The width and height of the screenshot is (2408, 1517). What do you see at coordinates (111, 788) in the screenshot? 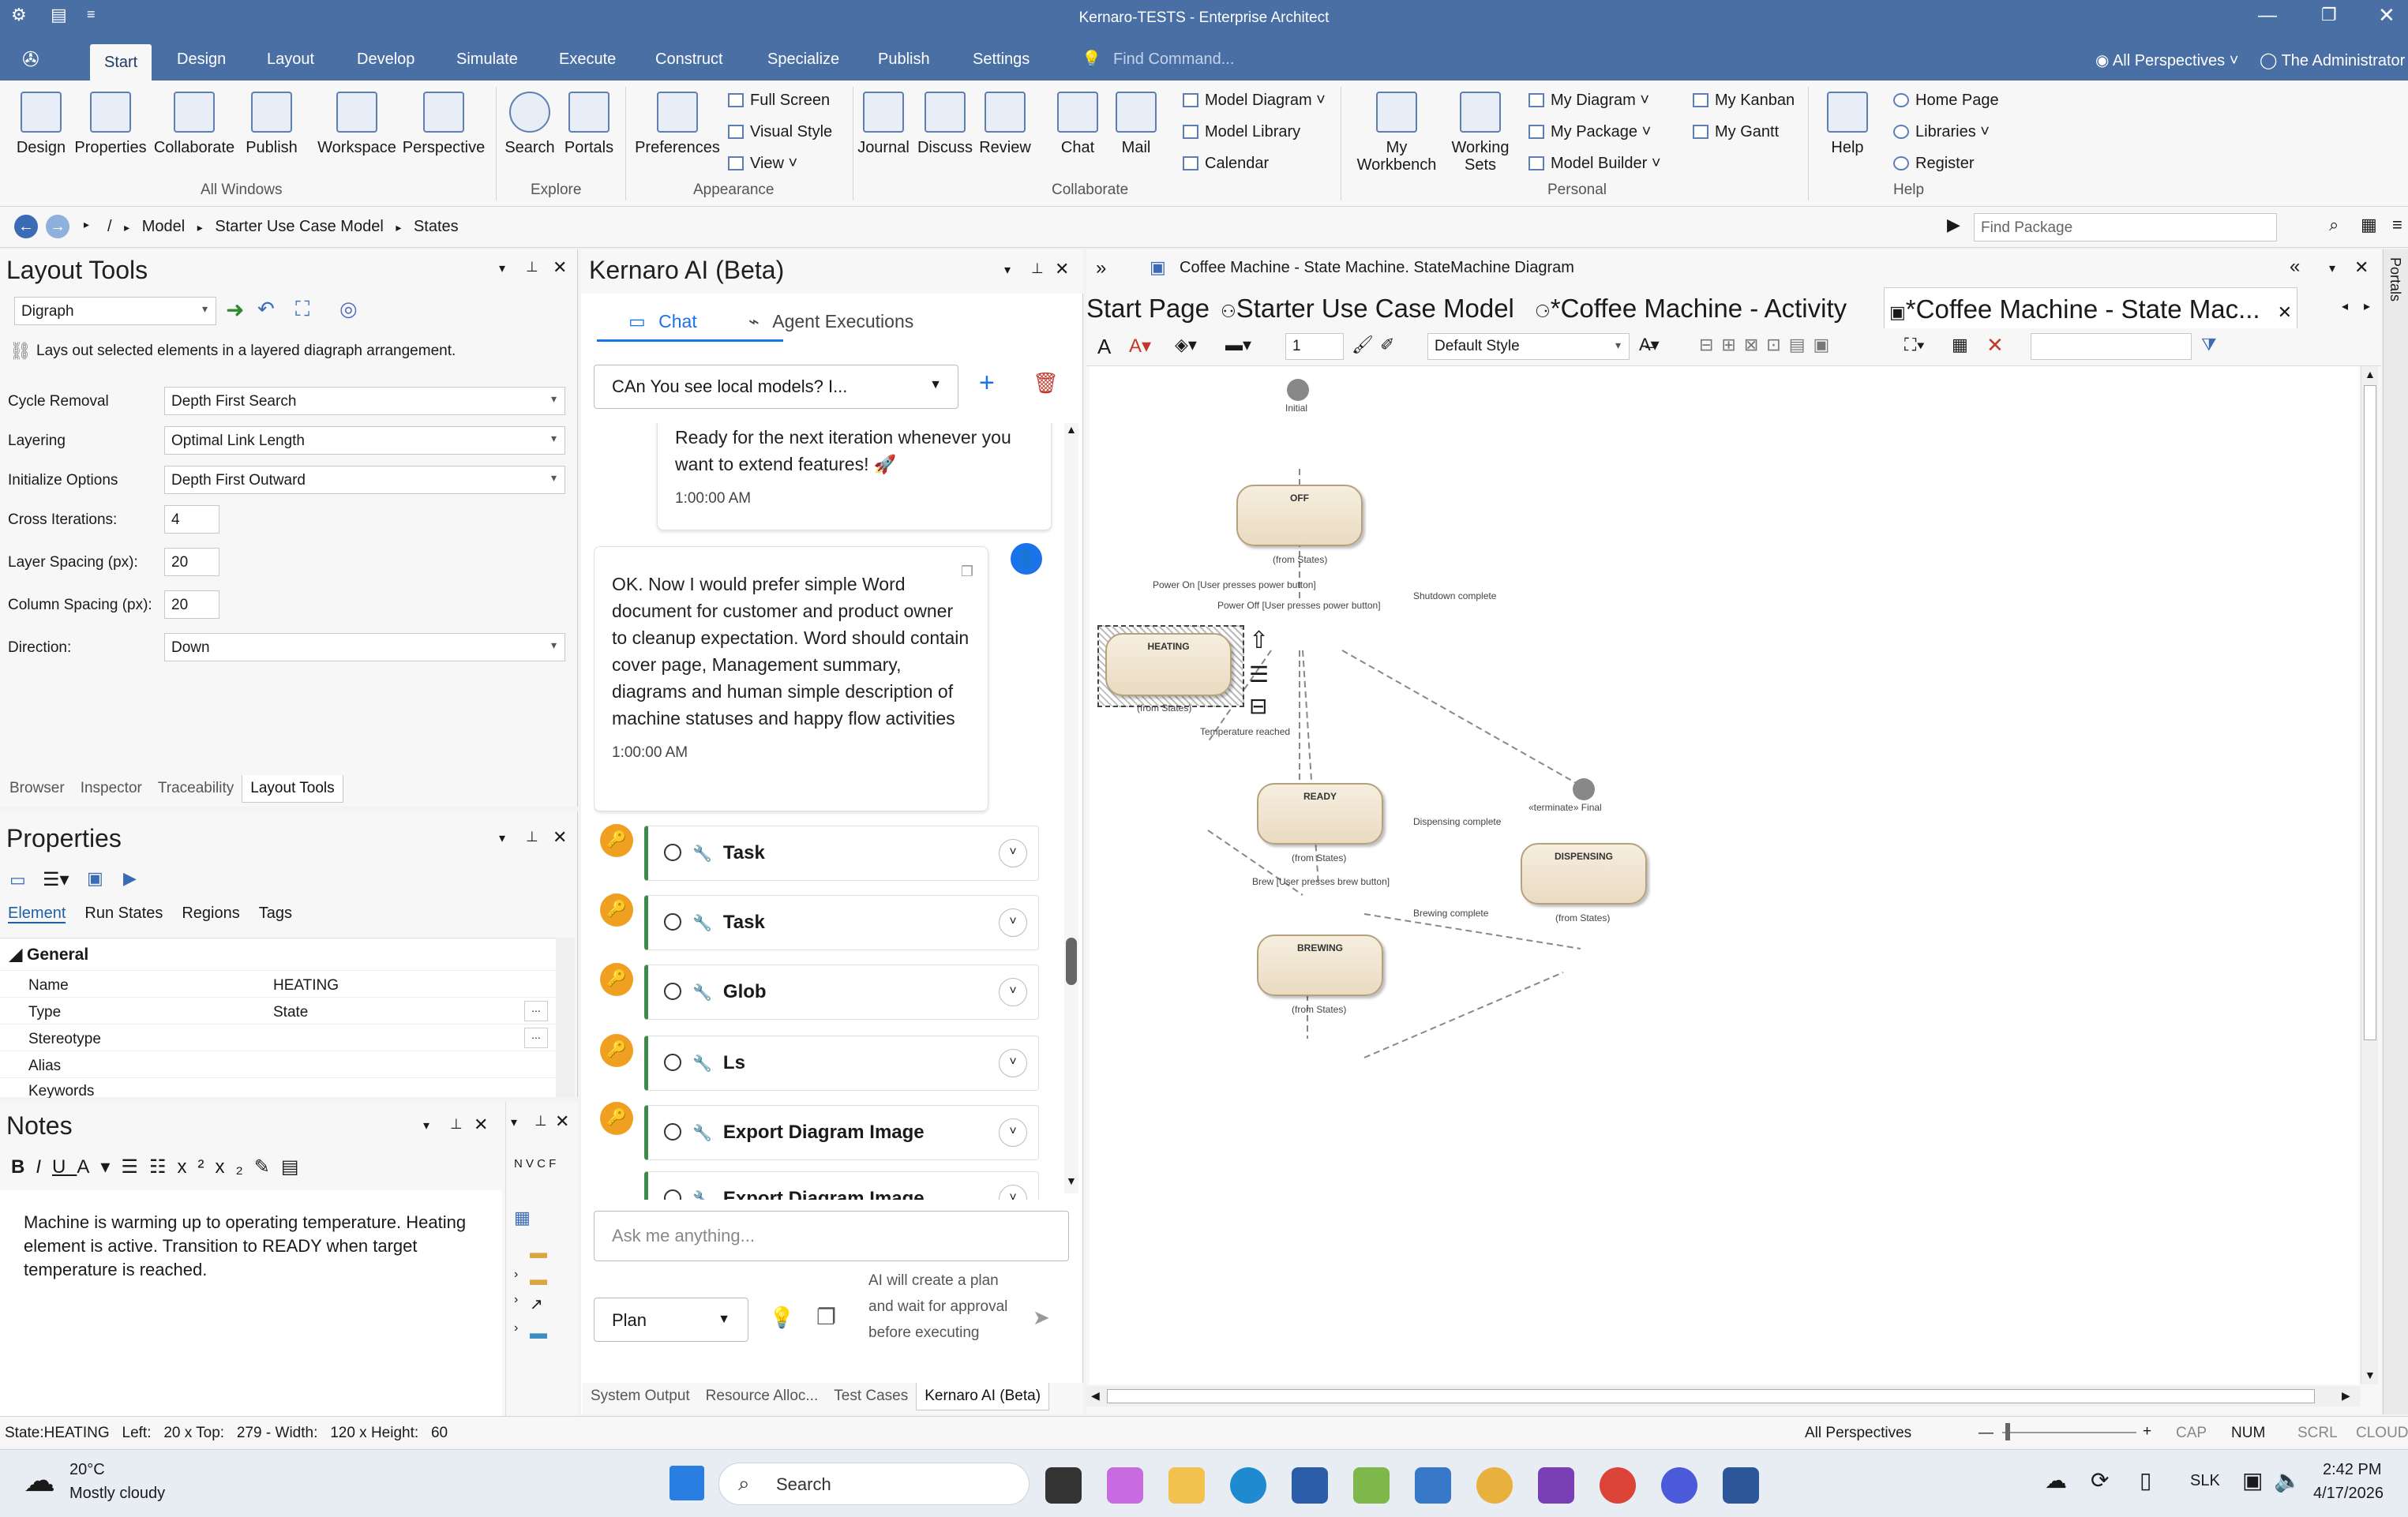
I see `tab-inspector: Inspector` at bounding box center [111, 788].